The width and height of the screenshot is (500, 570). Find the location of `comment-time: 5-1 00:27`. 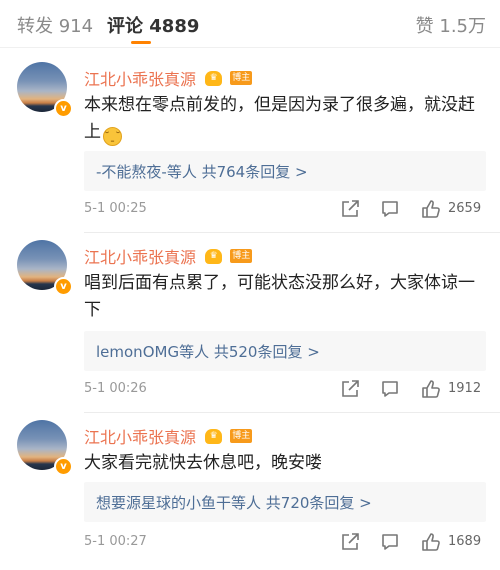

comment-time: 5-1 00:27 is located at coordinates (115, 541).